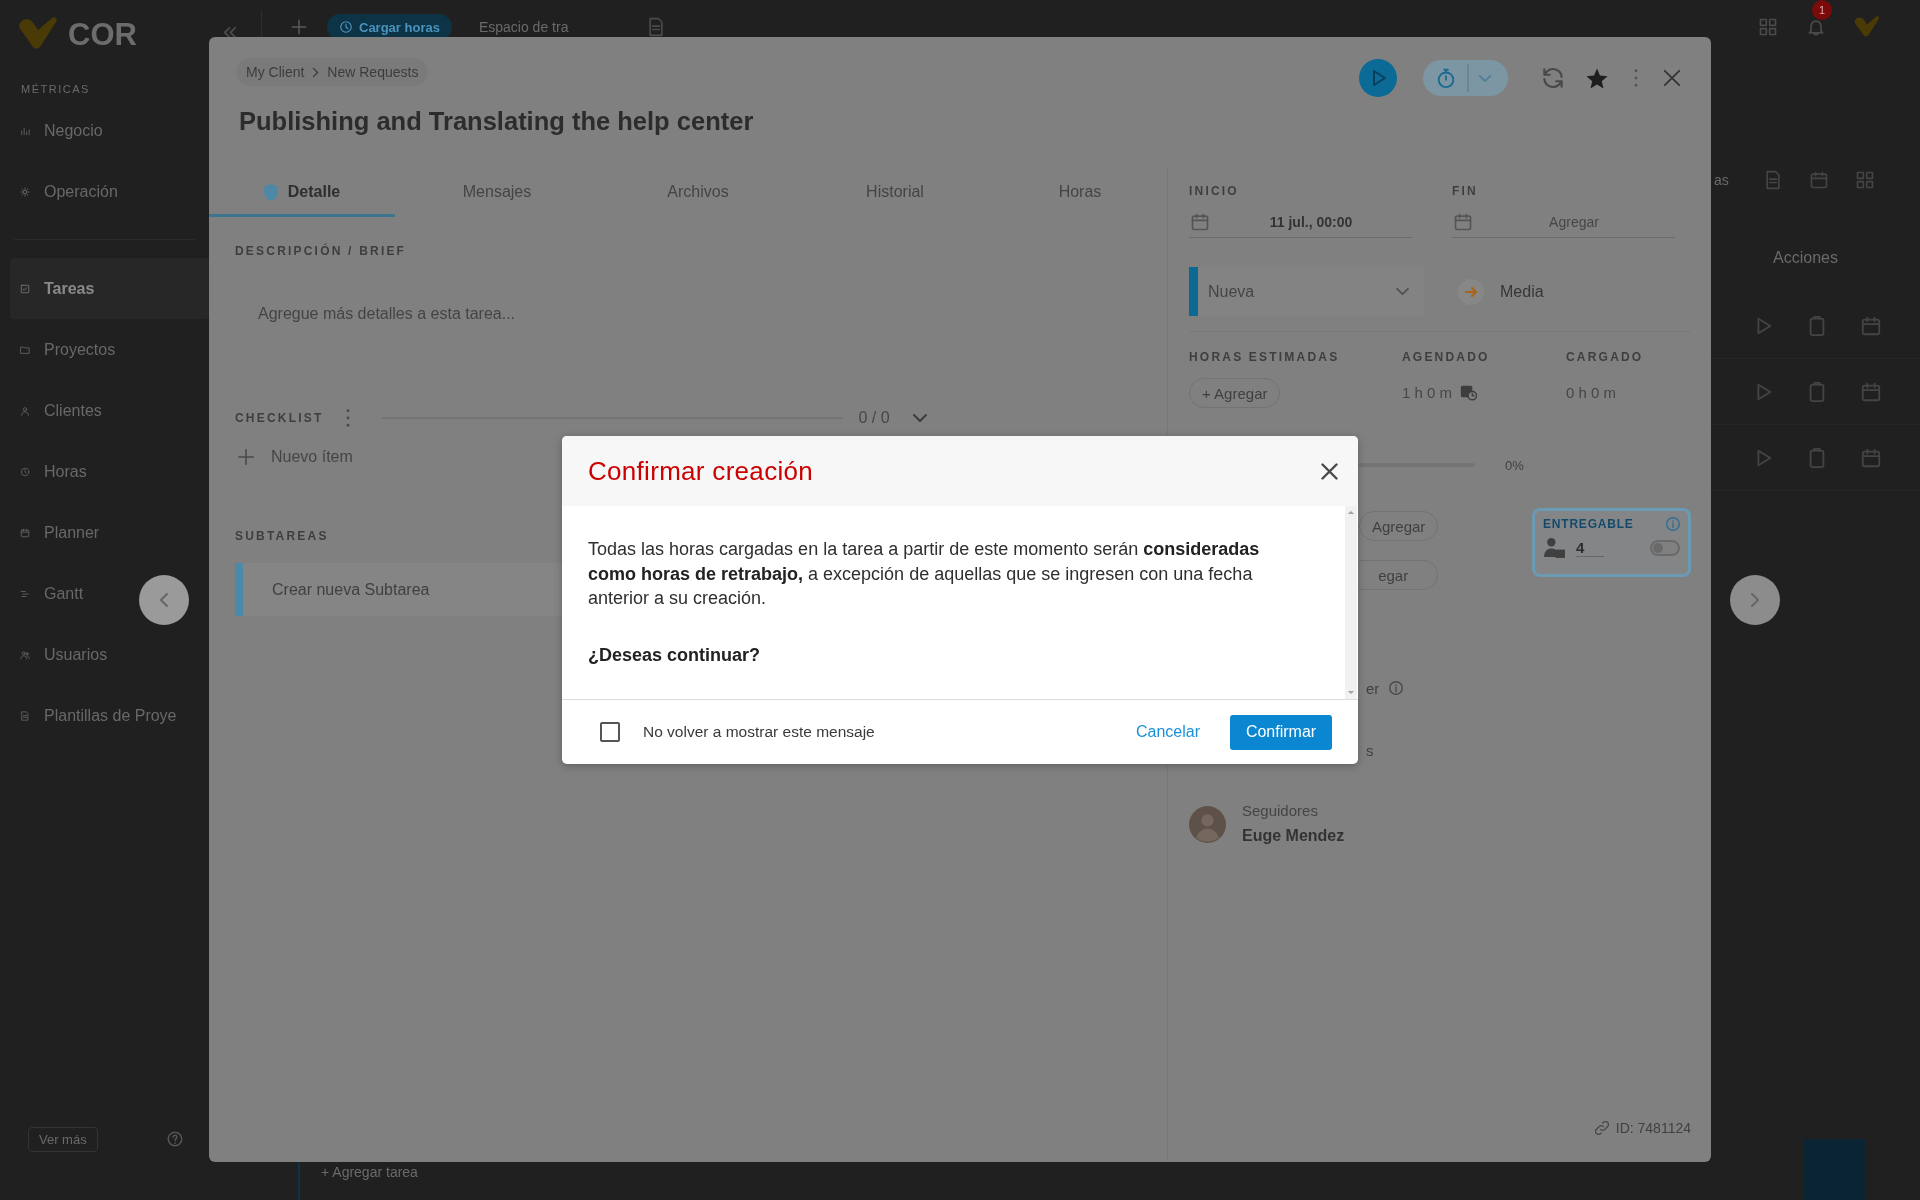 The height and width of the screenshot is (1200, 1920). What do you see at coordinates (895, 192) in the screenshot?
I see `tab: Historial` at bounding box center [895, 192].